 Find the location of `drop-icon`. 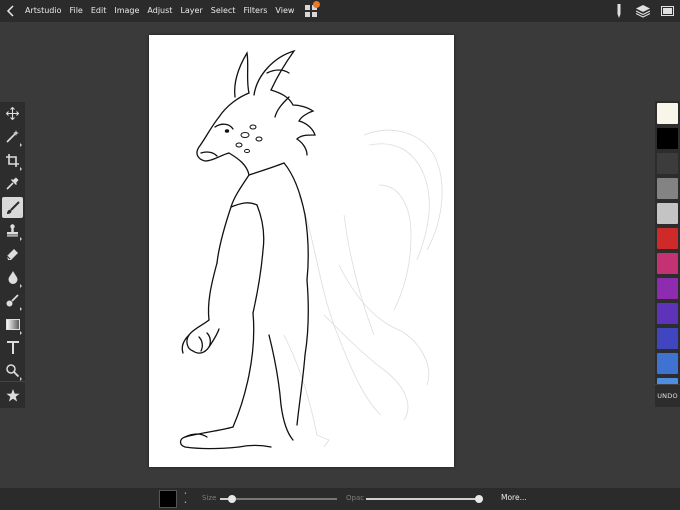

drop-icon is located at coordinates (12, 277).